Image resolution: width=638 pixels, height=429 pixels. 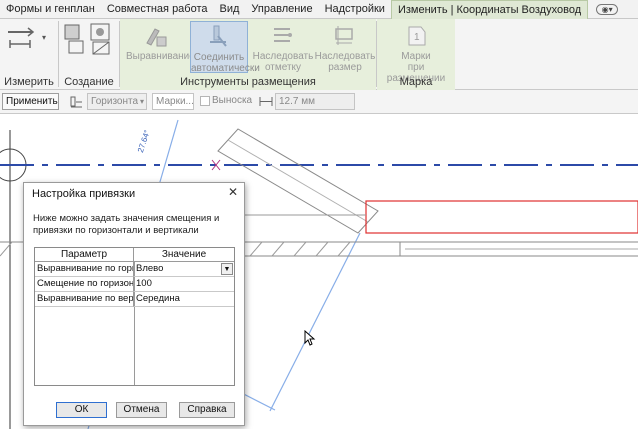 I want to click on inherit-size-label-1: Наследовать, so click(x=345, y=56).